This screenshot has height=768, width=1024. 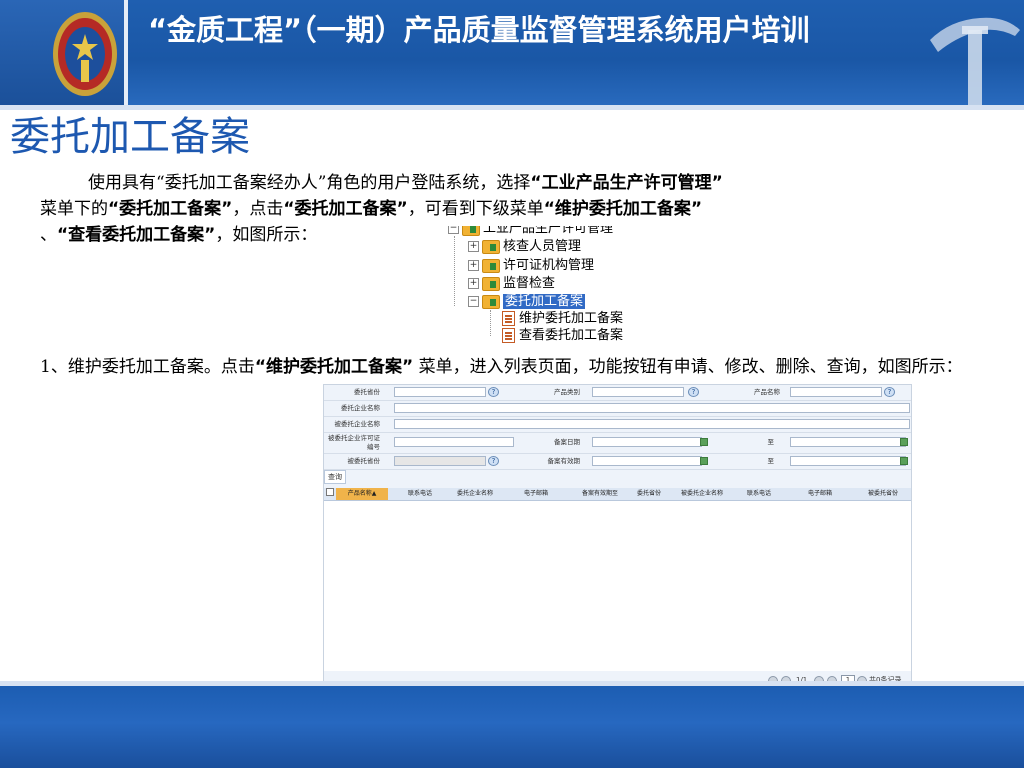 I want to click on entrusted-company-input, so click(x=652, y=424).